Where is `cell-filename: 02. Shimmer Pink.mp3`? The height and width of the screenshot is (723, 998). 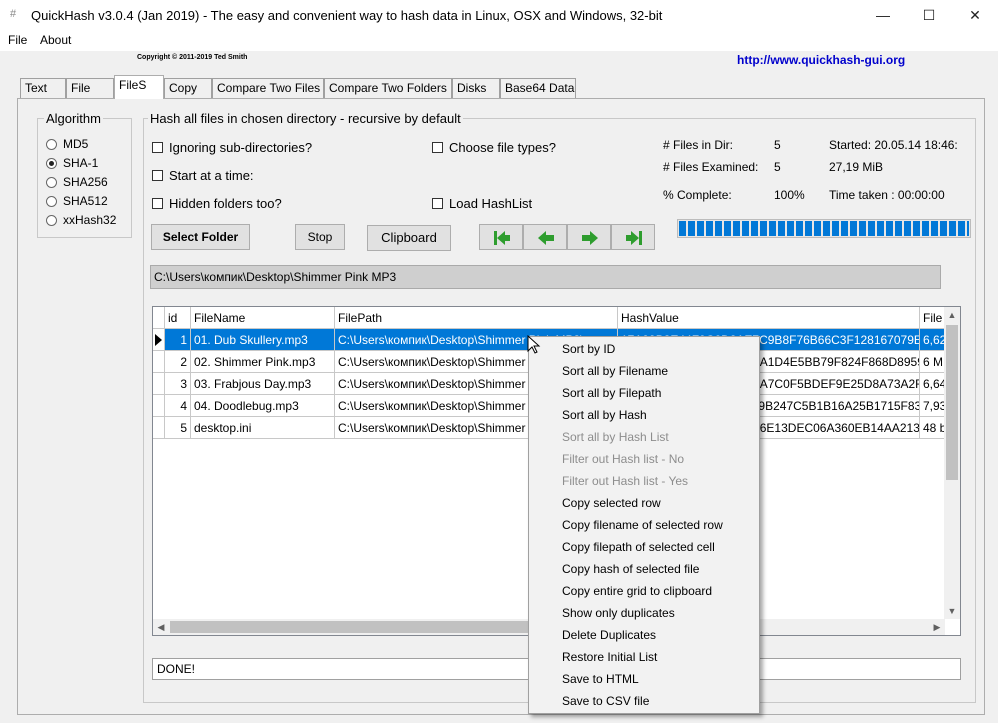
cell-filename: 02. Shimmer Pink.mp3 is located at coordinates (263, 362).